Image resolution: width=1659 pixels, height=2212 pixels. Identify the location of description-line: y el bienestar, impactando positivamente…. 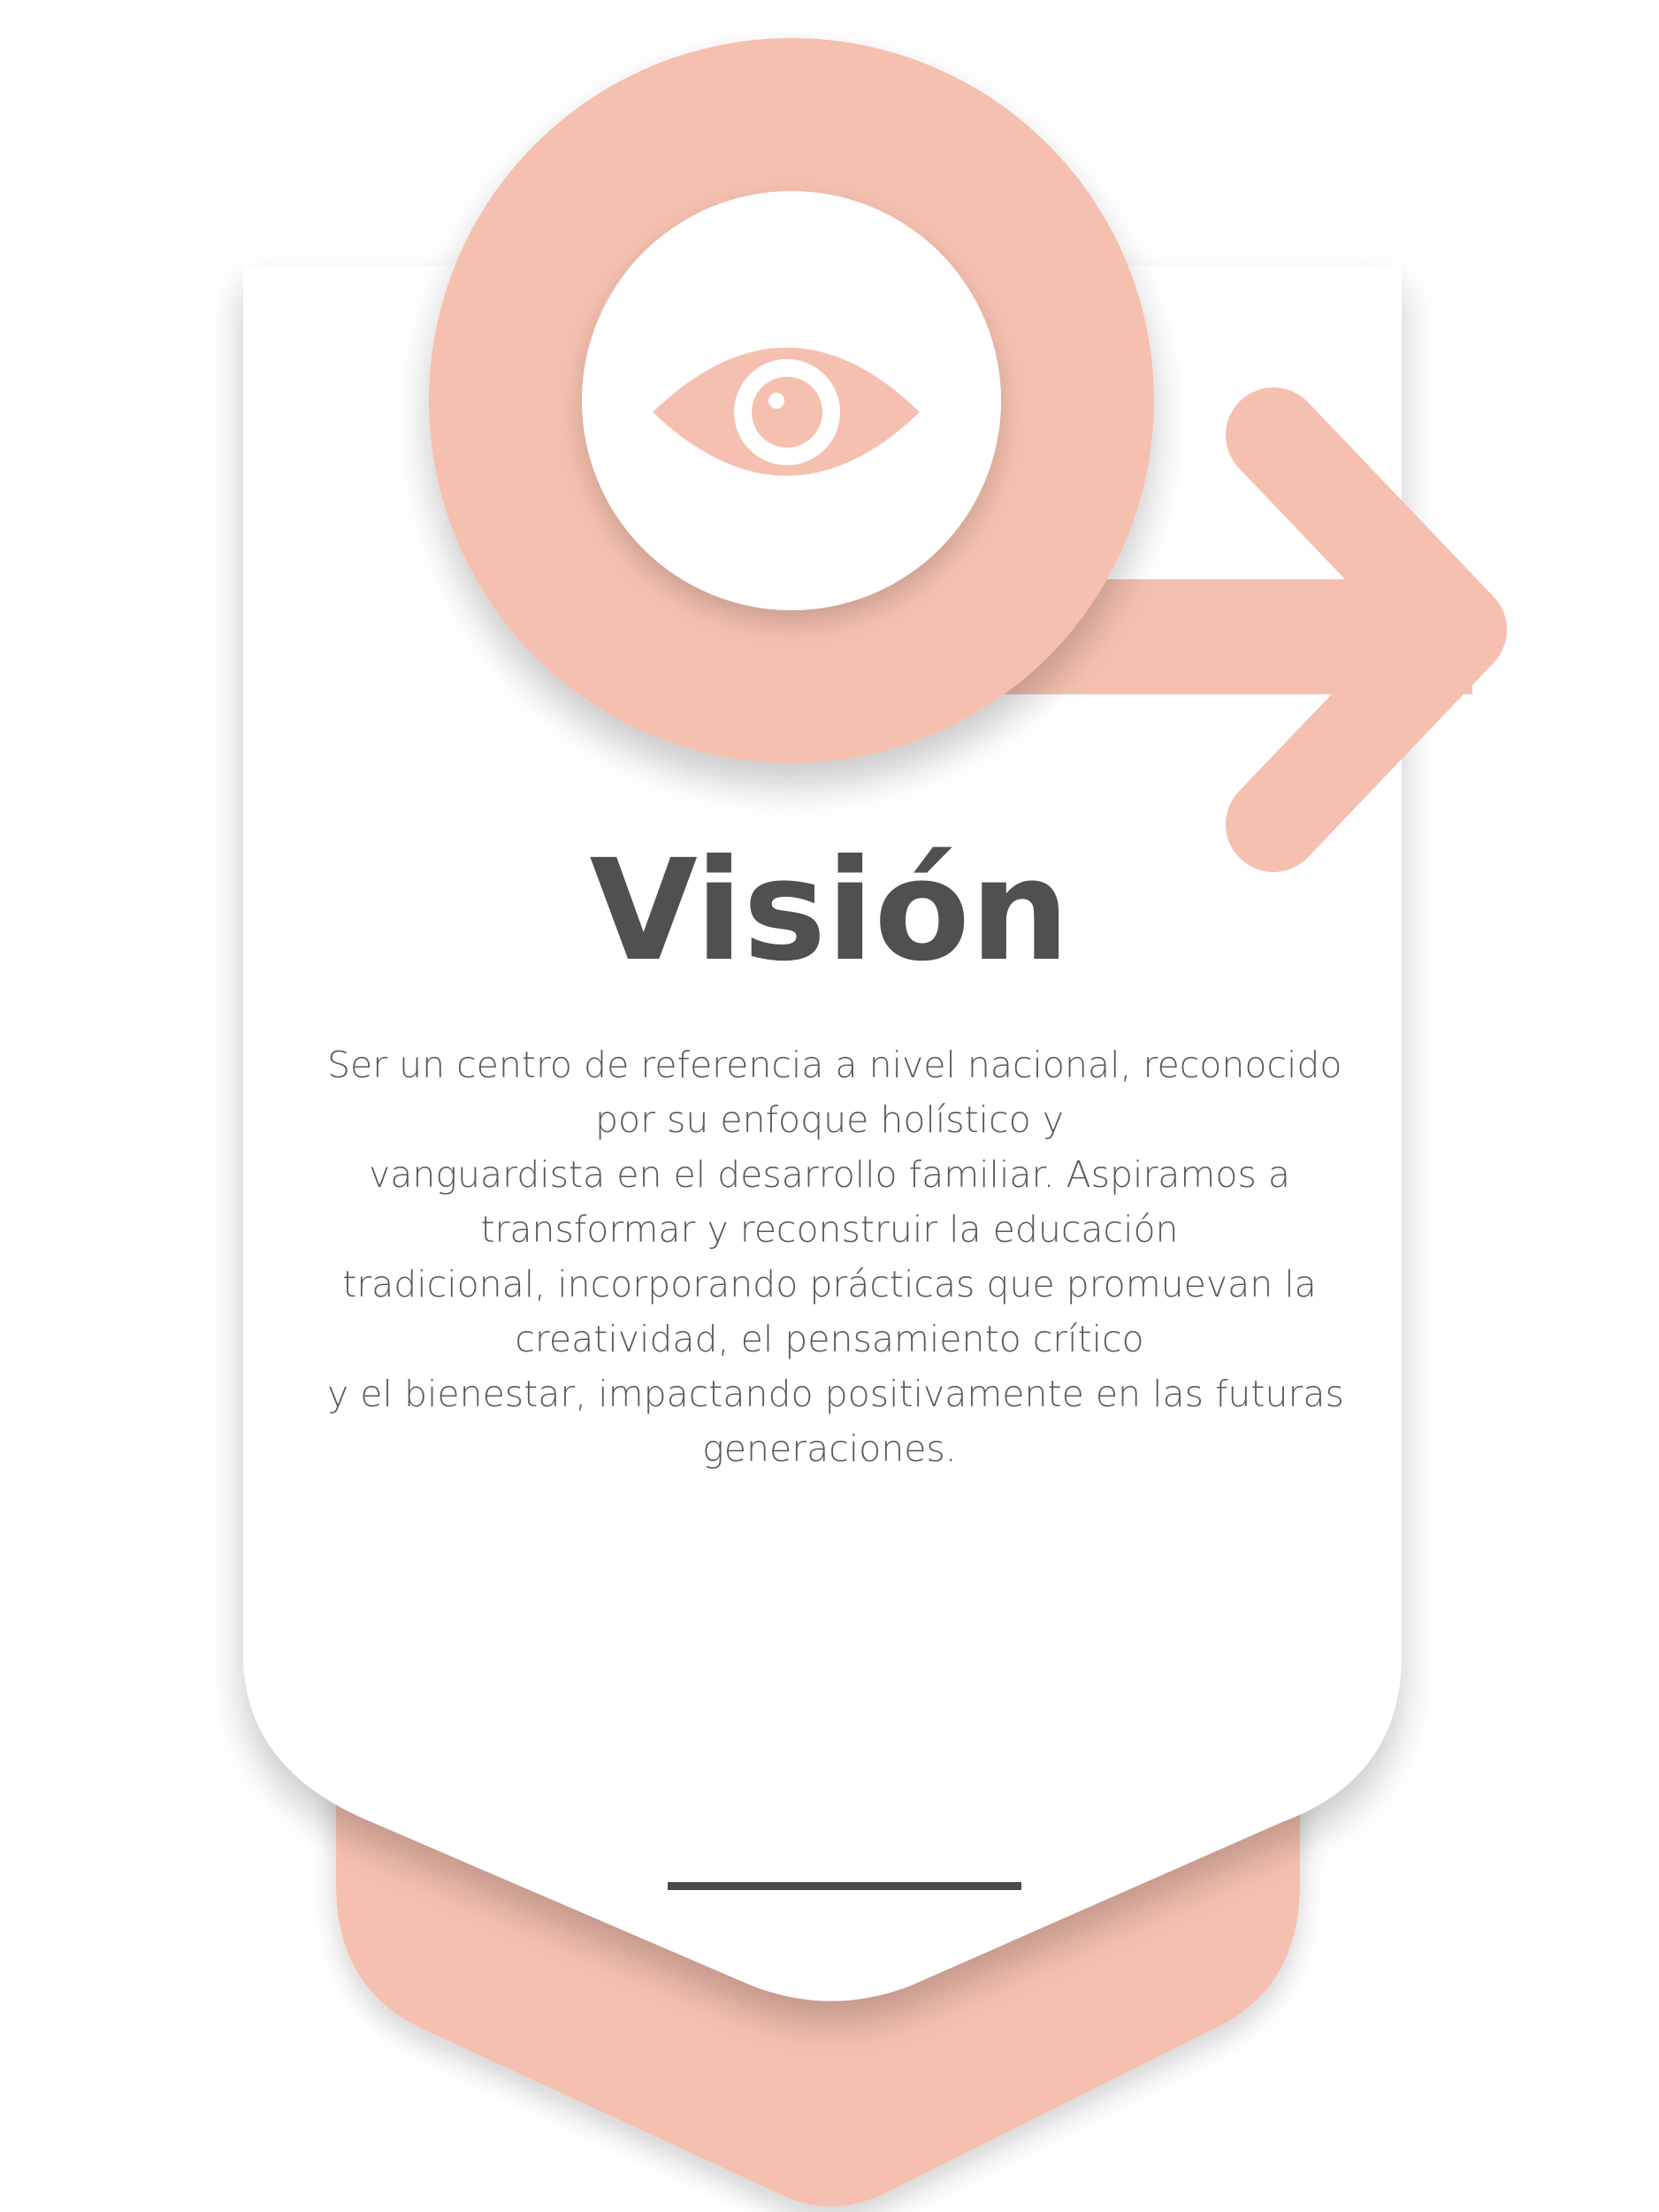
(835, 1394).